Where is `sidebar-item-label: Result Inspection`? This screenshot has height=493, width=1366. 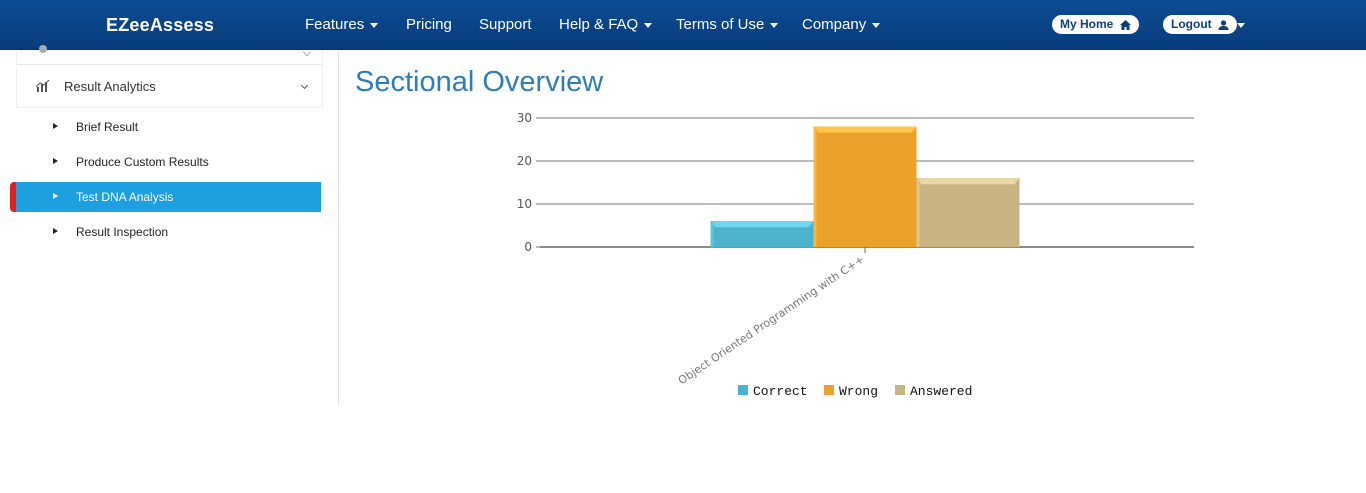
sidebar-item-label: Result Inspection is located at coordinates (122, 232).